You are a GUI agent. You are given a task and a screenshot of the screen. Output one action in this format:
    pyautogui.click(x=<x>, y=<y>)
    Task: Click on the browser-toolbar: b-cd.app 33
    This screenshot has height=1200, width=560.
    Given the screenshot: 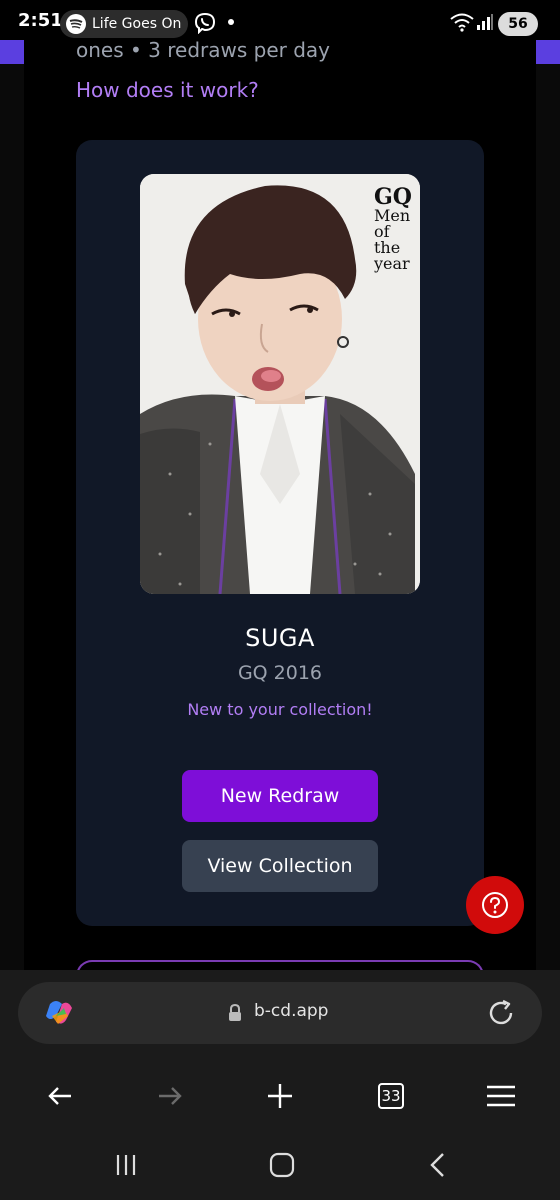 What is the action you would take?
    pyautogui.click(x=280, y=1050)
    